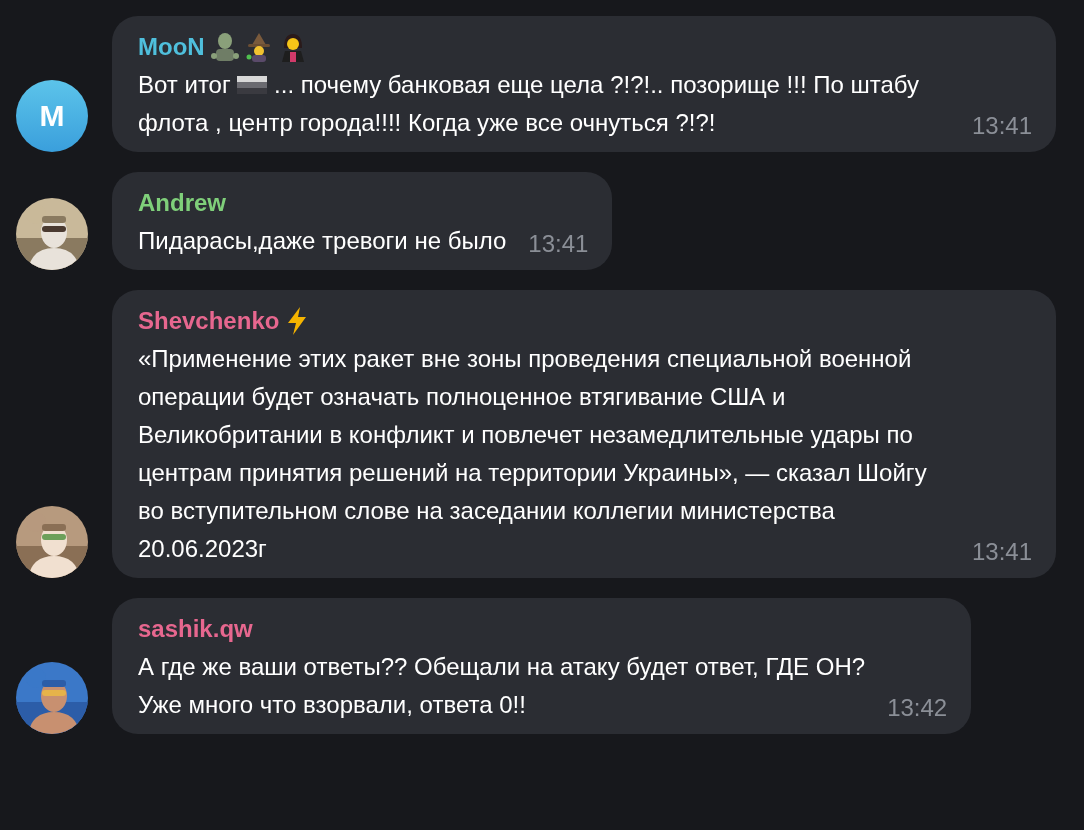 This screenshot has width=1084, height=830. What do you see at coordinates (52, 116) in the screenshot?
I see `avatar: M` at bounding box center [52, 116].